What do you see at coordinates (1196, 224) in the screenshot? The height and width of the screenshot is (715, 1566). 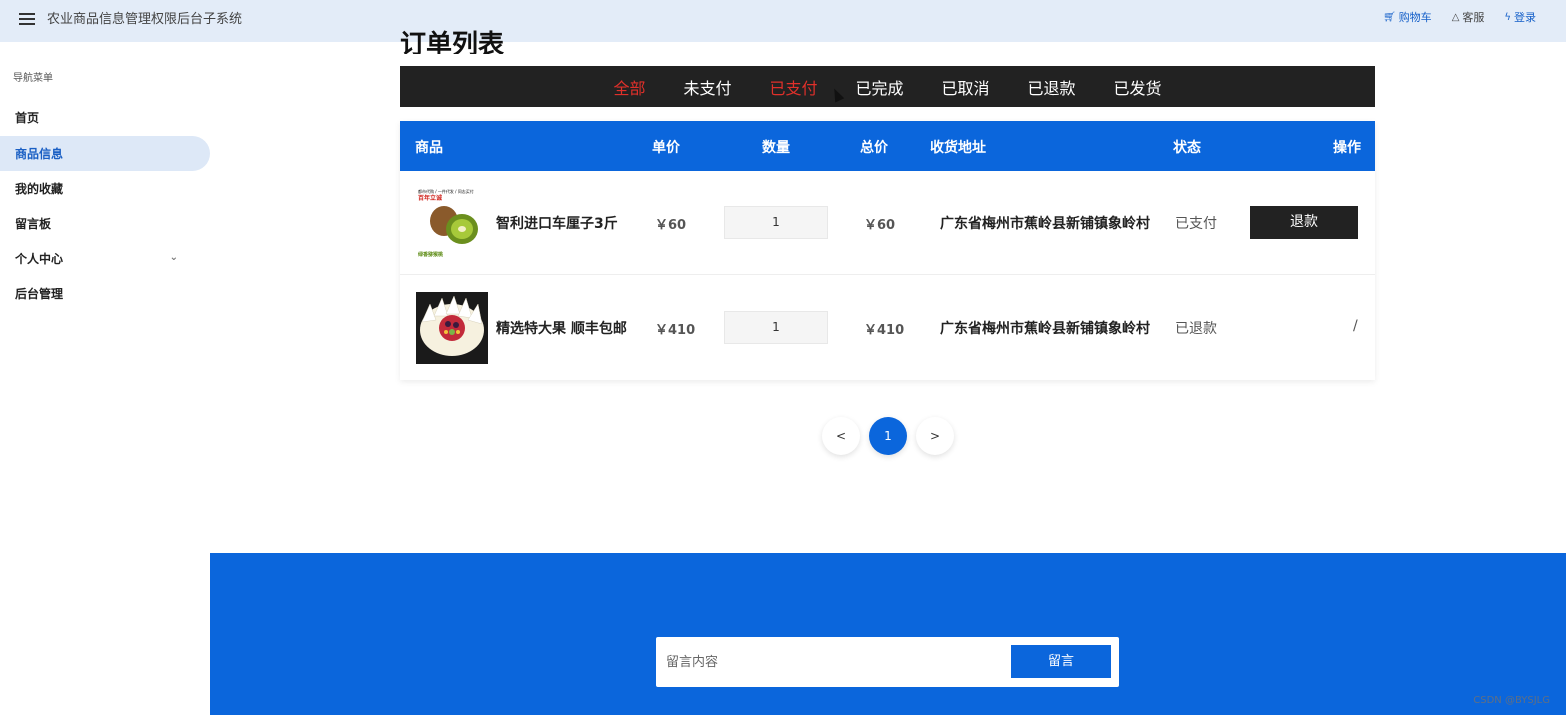 I see `order-status: 已支付` at bounding box center [1196, 224].